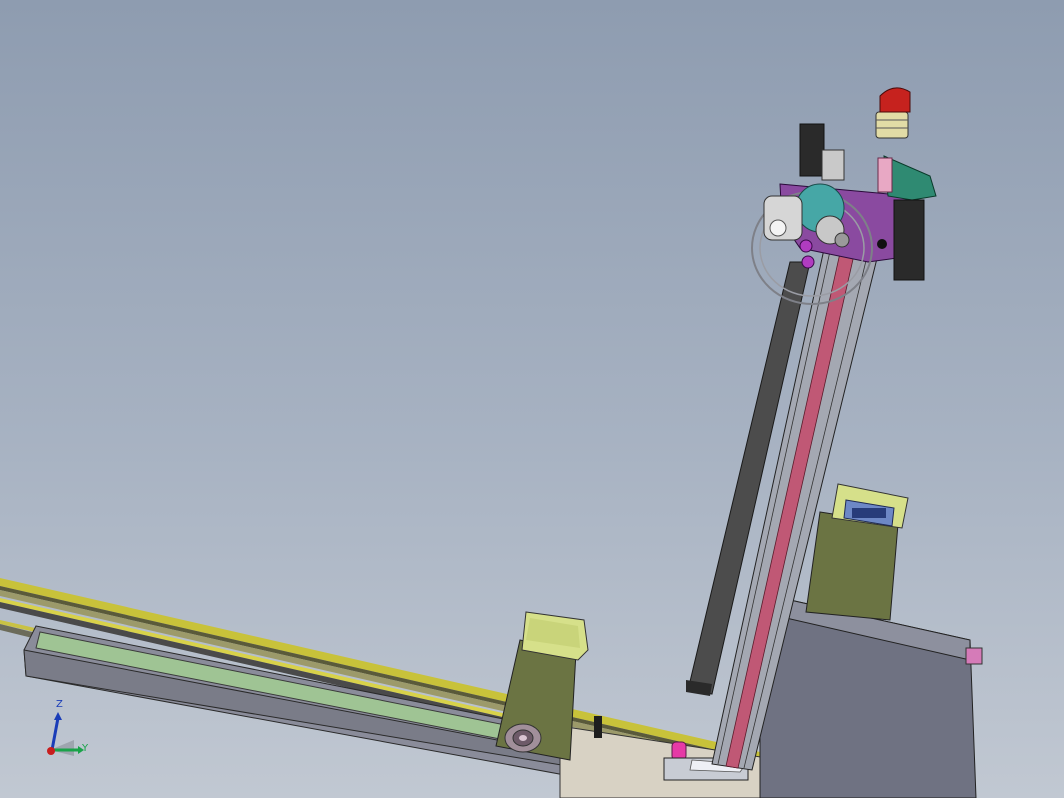 This screenshot has height=798, width=1064. I want to click on pink-fitting, so click(679, 751).